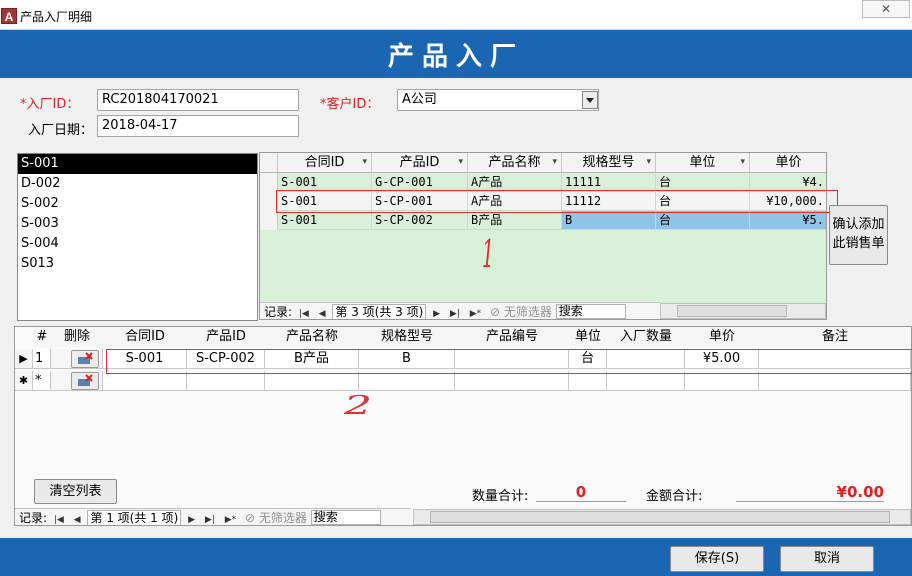  What do you see at coordinates (515, 163) in the screenshot?
I see `column-header: 产品名称 ▾` at bounding box center [515, 163].